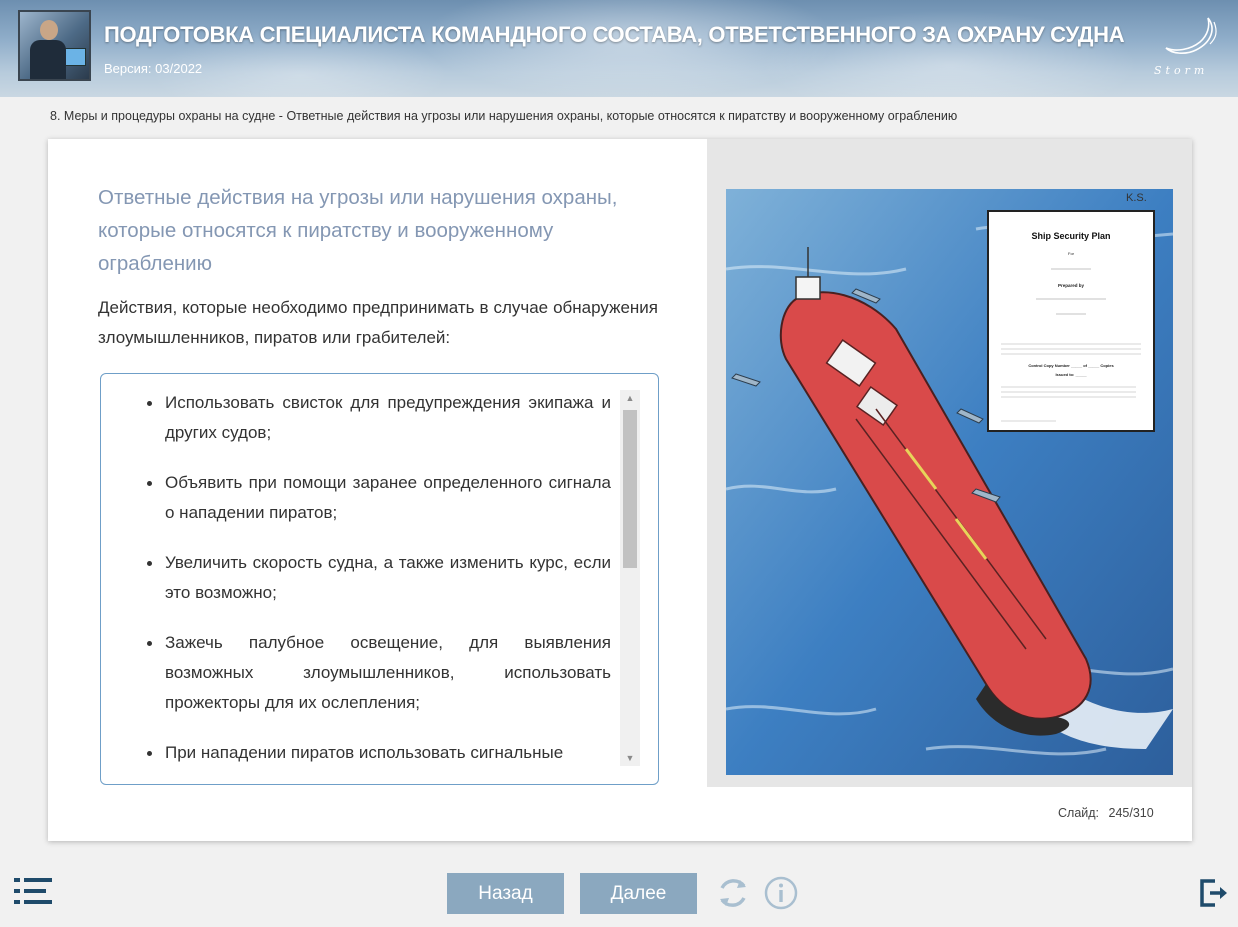 The width and height of the screenshot is (1238, 927). What do you see at coordinates (33, 891) in the screenshot?
I see `menu-icon` at bounding box center [33, 891].